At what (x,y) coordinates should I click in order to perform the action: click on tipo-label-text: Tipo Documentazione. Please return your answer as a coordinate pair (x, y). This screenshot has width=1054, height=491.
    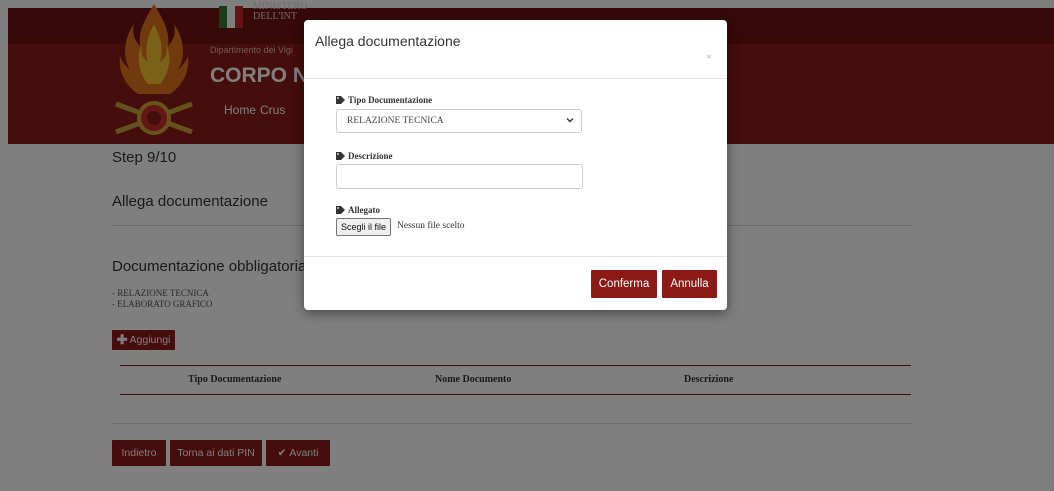
    Looking at the image, I should click on (390, 100).